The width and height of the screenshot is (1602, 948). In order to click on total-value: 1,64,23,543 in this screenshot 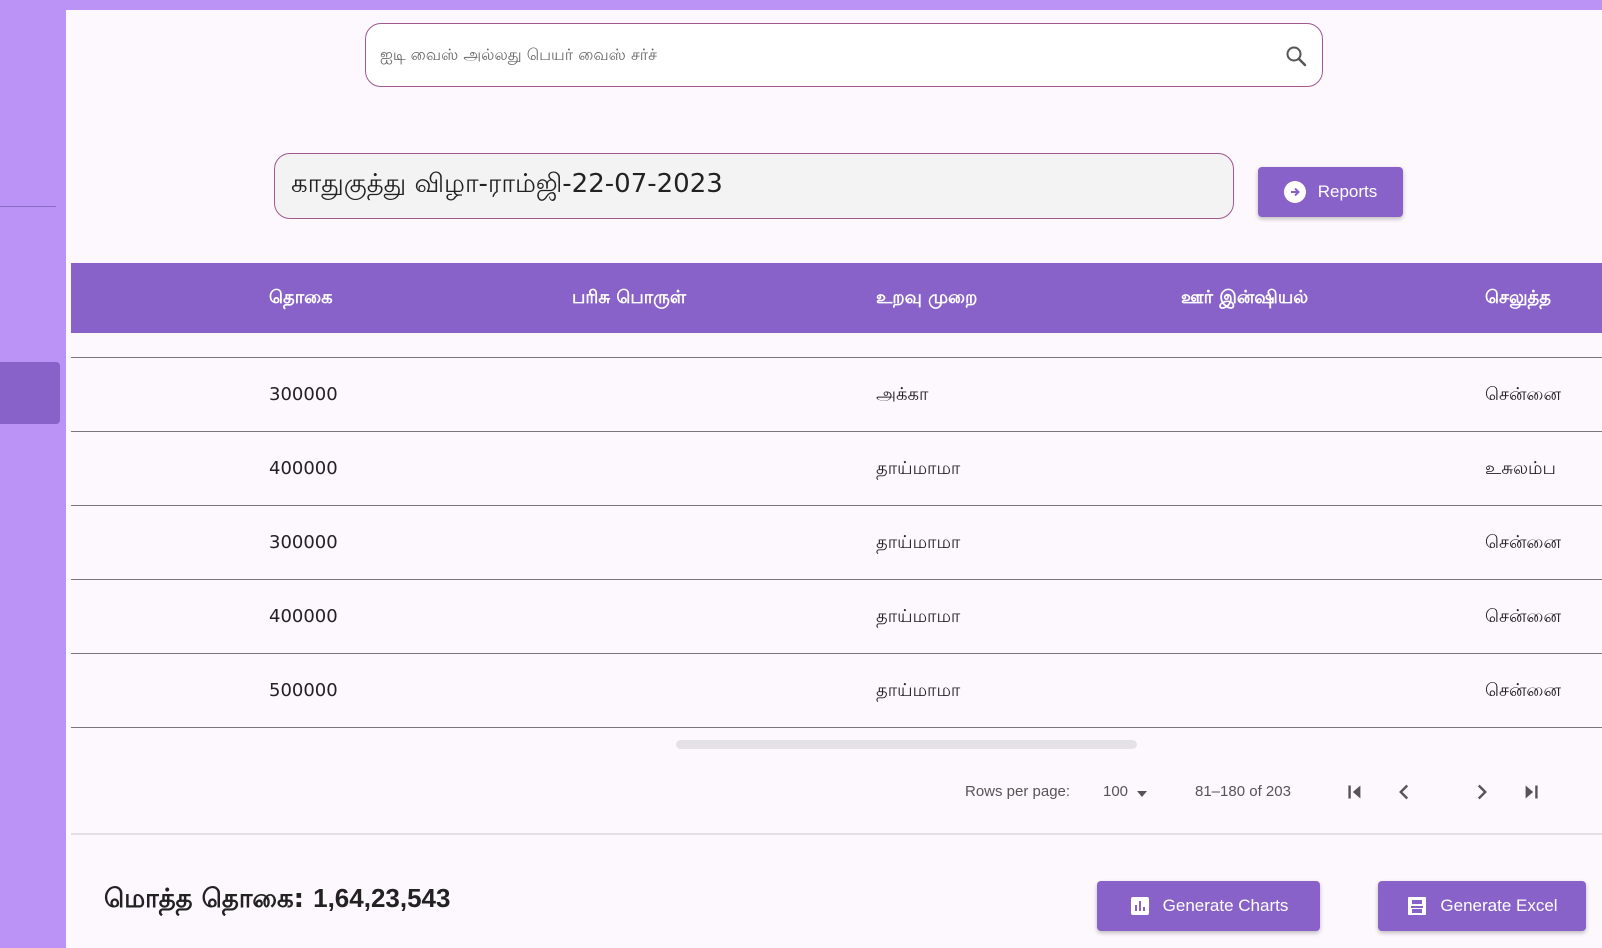, I will do `click(382, 898)`.